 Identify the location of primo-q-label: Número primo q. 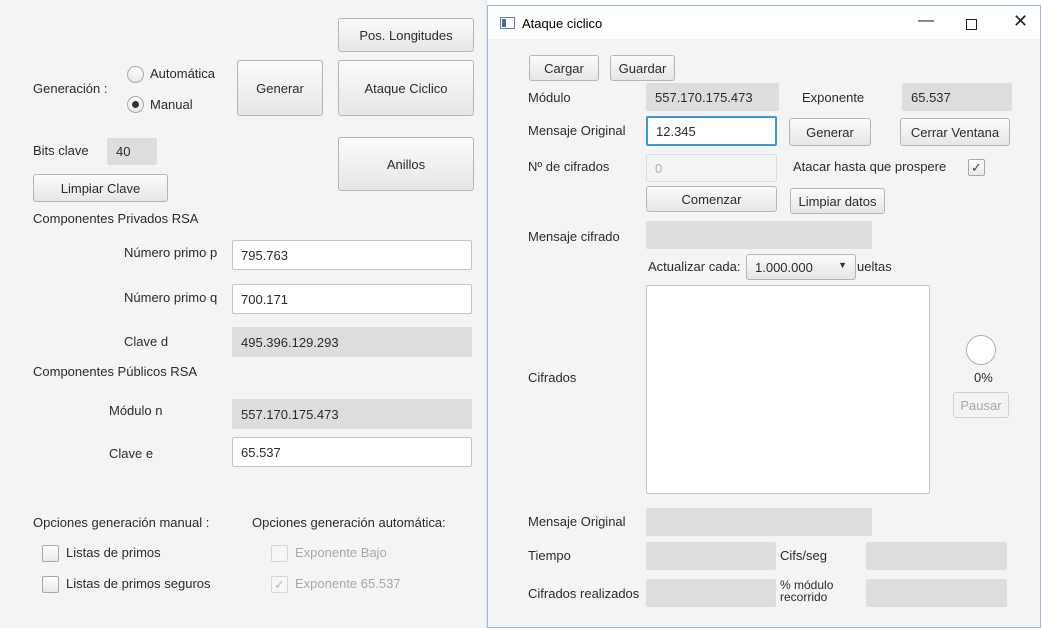
(171, 297).